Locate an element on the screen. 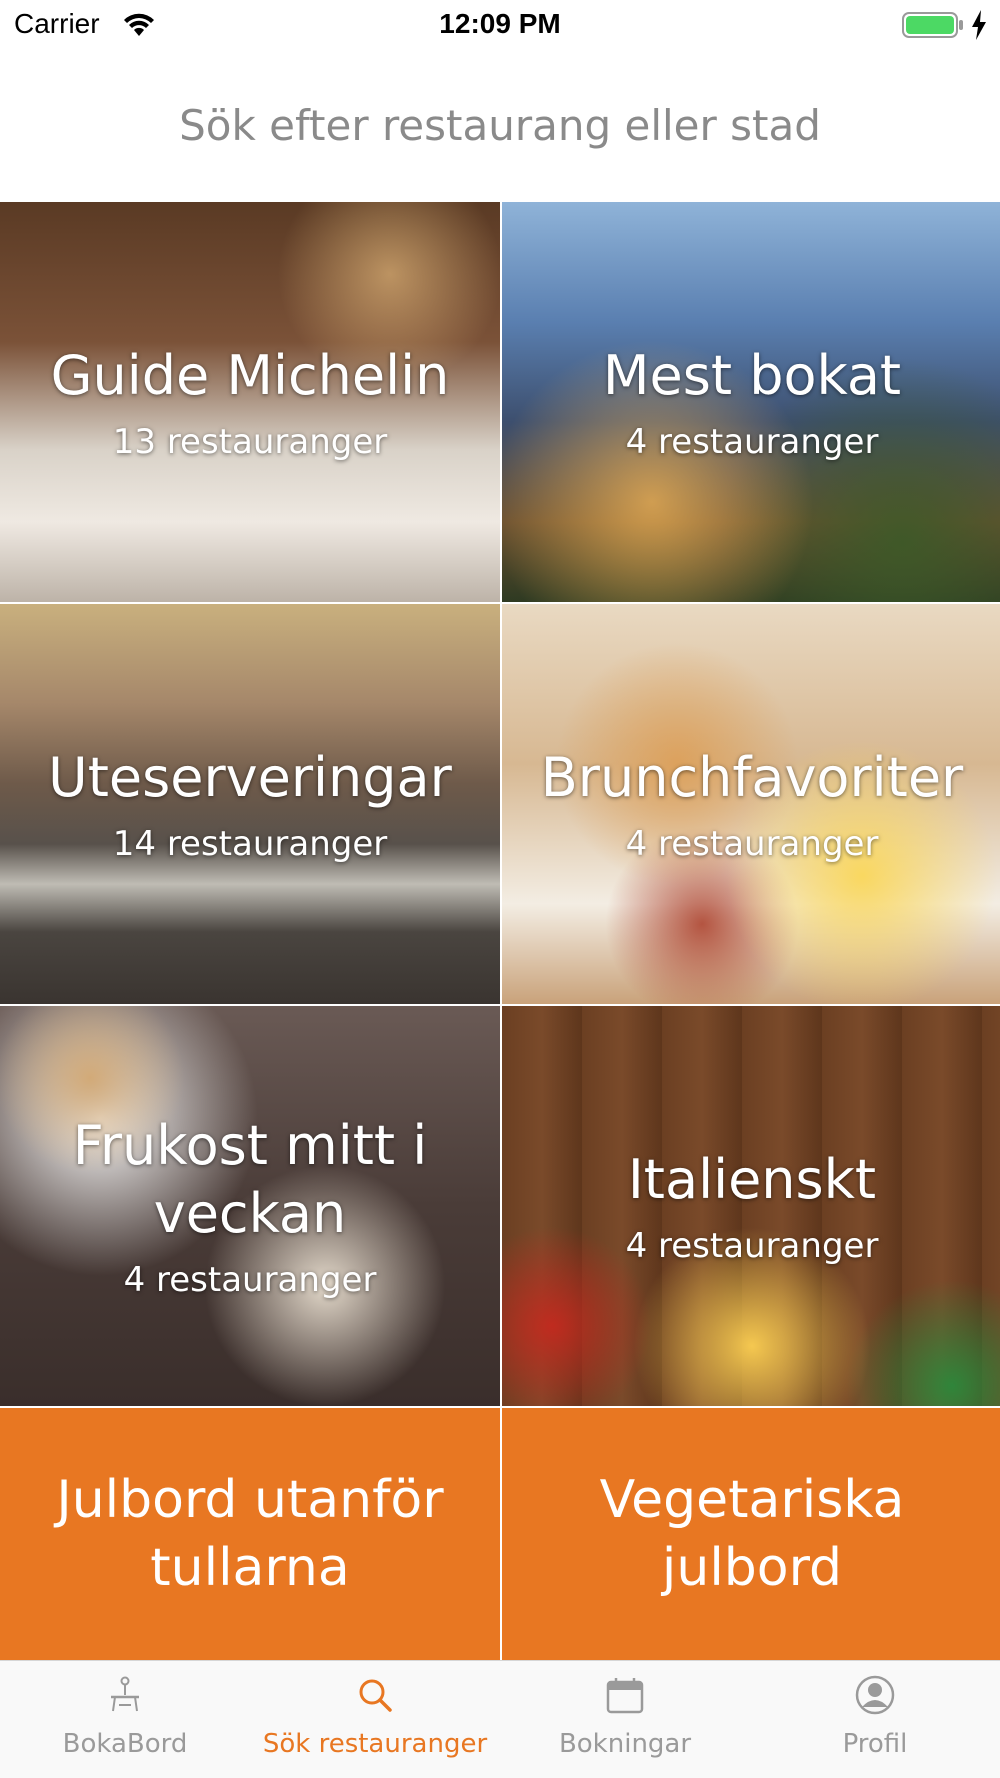 The image size is (1000, 1778). category-title: Brunchfavoriter is located at coordinates (752, 777).